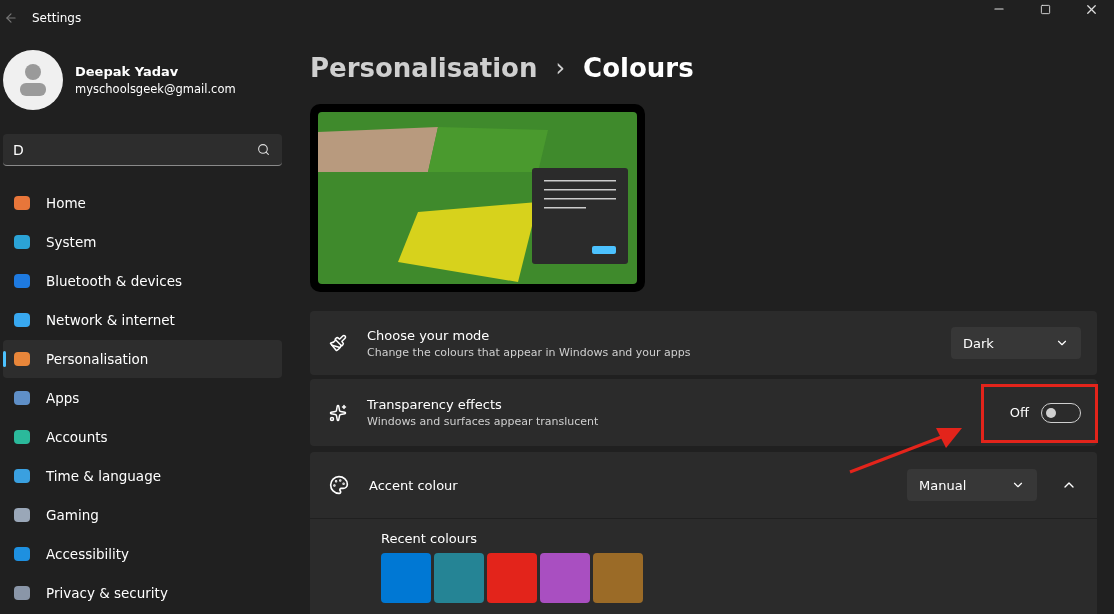  Describe the element at coordinates (424, 68) in the screenshot. I see `breadcrumb-parent: Personalisation` at that location.